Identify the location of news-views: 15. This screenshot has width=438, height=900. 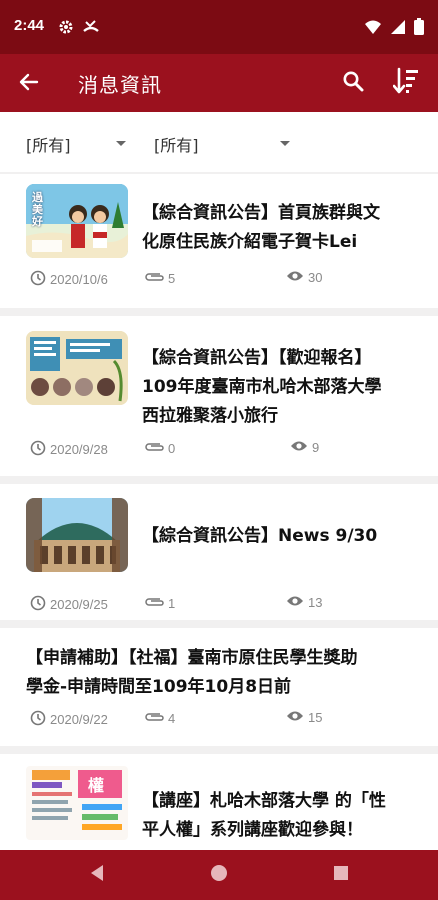
(304, 717).